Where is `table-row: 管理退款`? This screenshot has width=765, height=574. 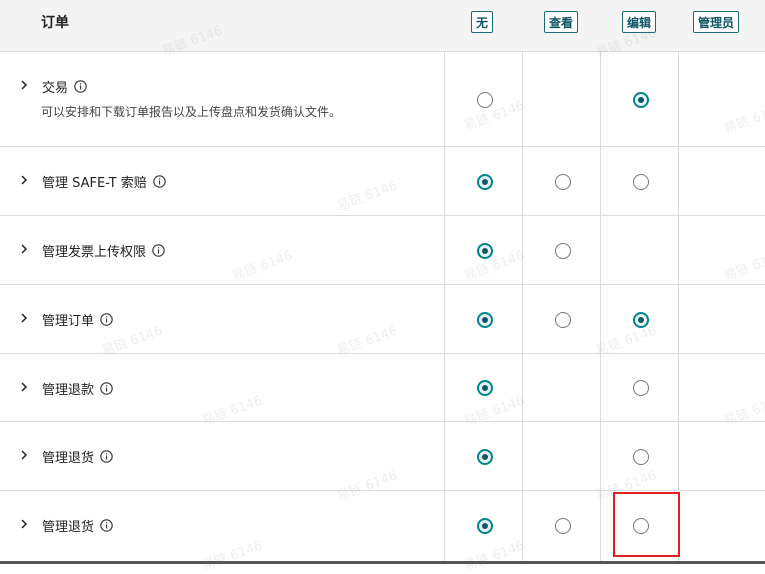 table-row: 管理退款 is located at coordinates (382, 388).